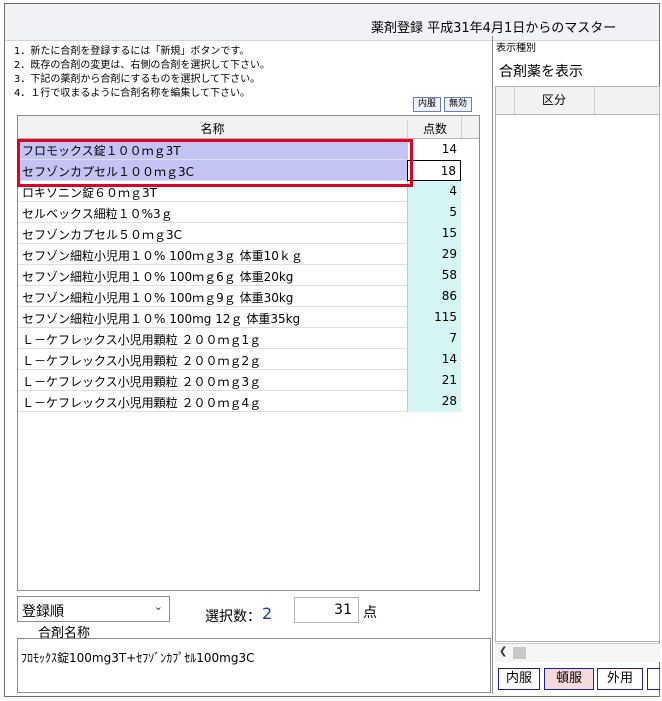  Describe the element at coordinates (137, 79) in the screenshot. I see `instruction-3: 3．下記の薬剤から合剤にするものを選択して下さい。` at that location.